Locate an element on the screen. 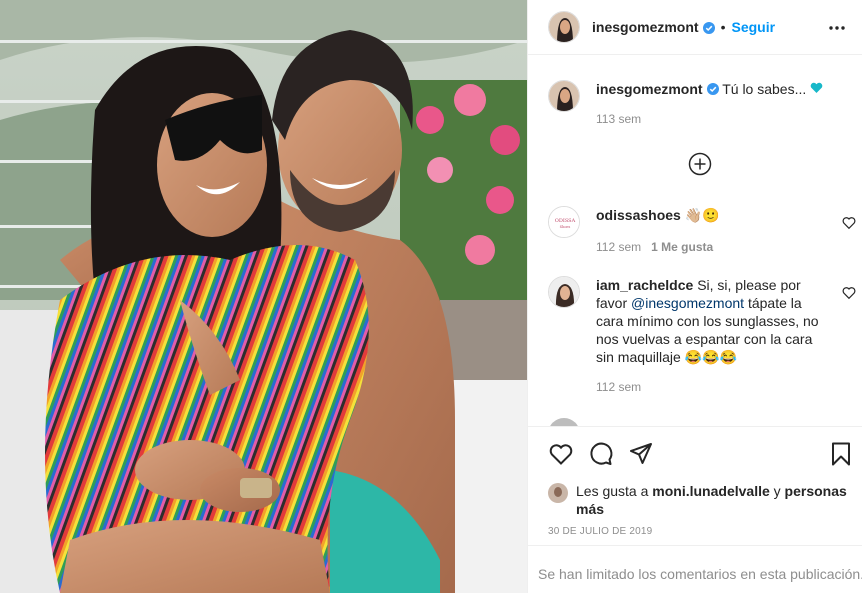 This screenshot has height=593, width=862. bookmark-icon is located at coordinates (841, 454).